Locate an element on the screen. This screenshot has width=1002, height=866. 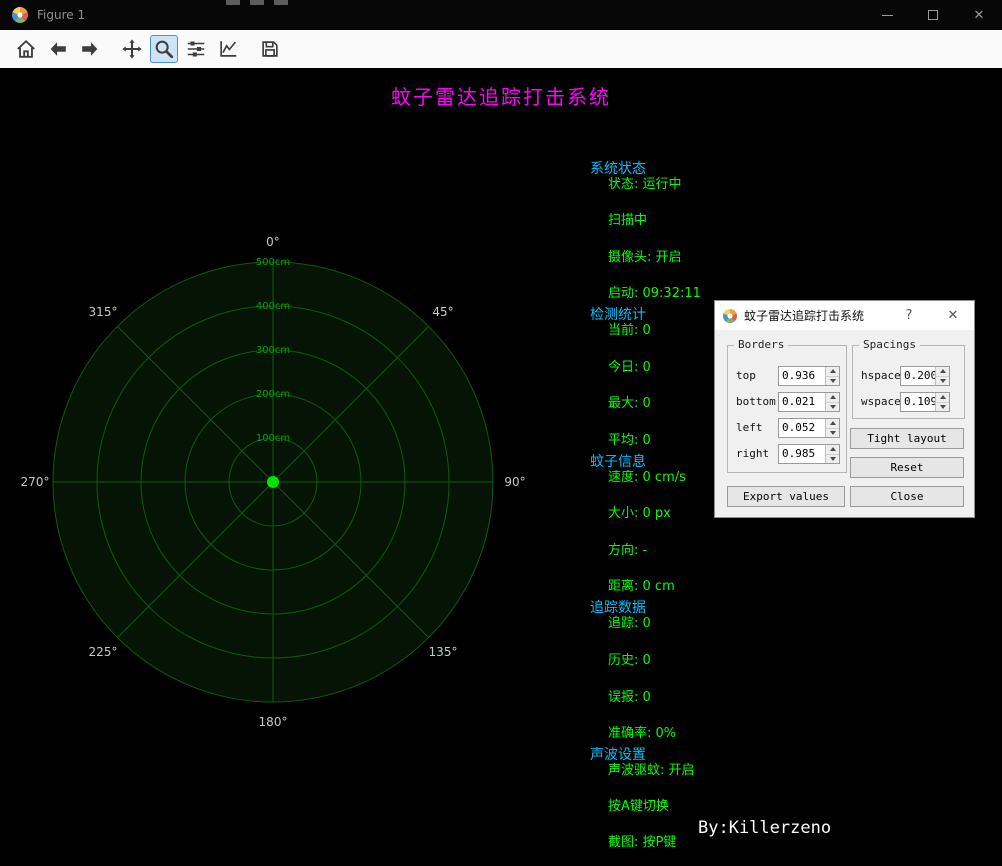
save-button is located at coordinates (270, 49).